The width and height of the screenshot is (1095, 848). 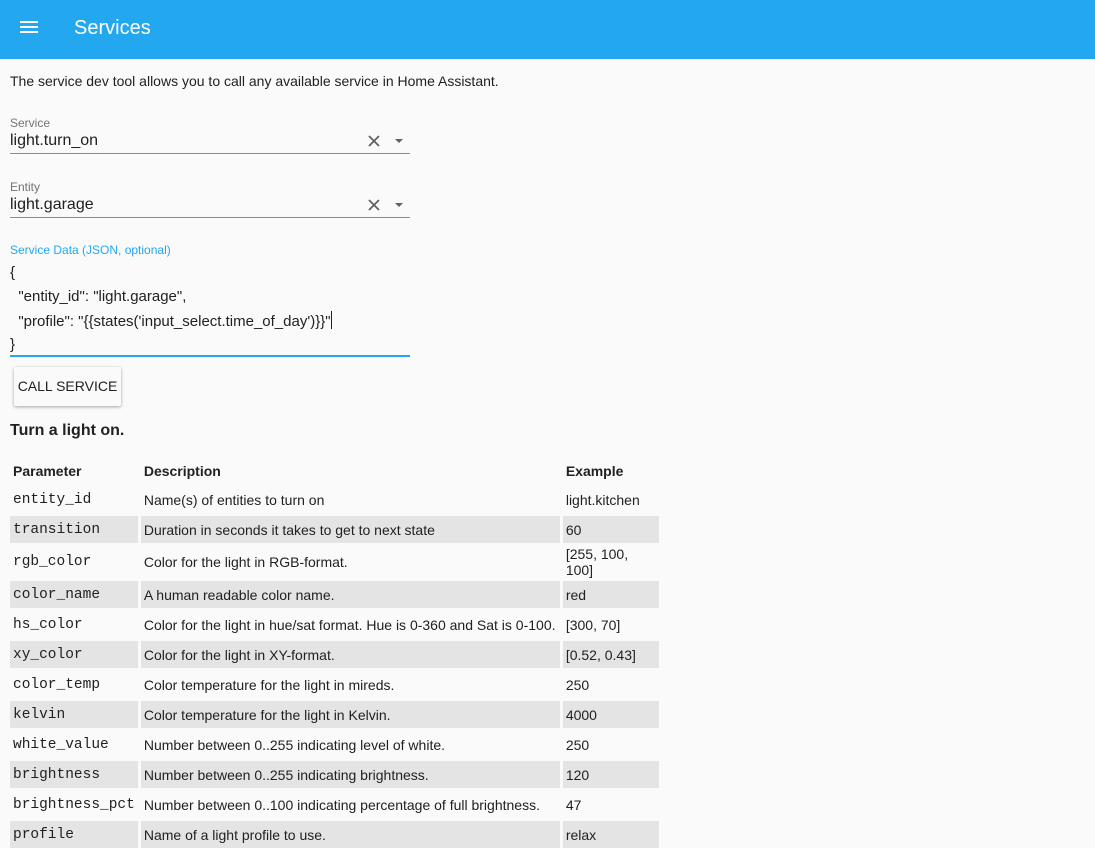 I want to click on example-cell: relax, so click(x=610, y=833).